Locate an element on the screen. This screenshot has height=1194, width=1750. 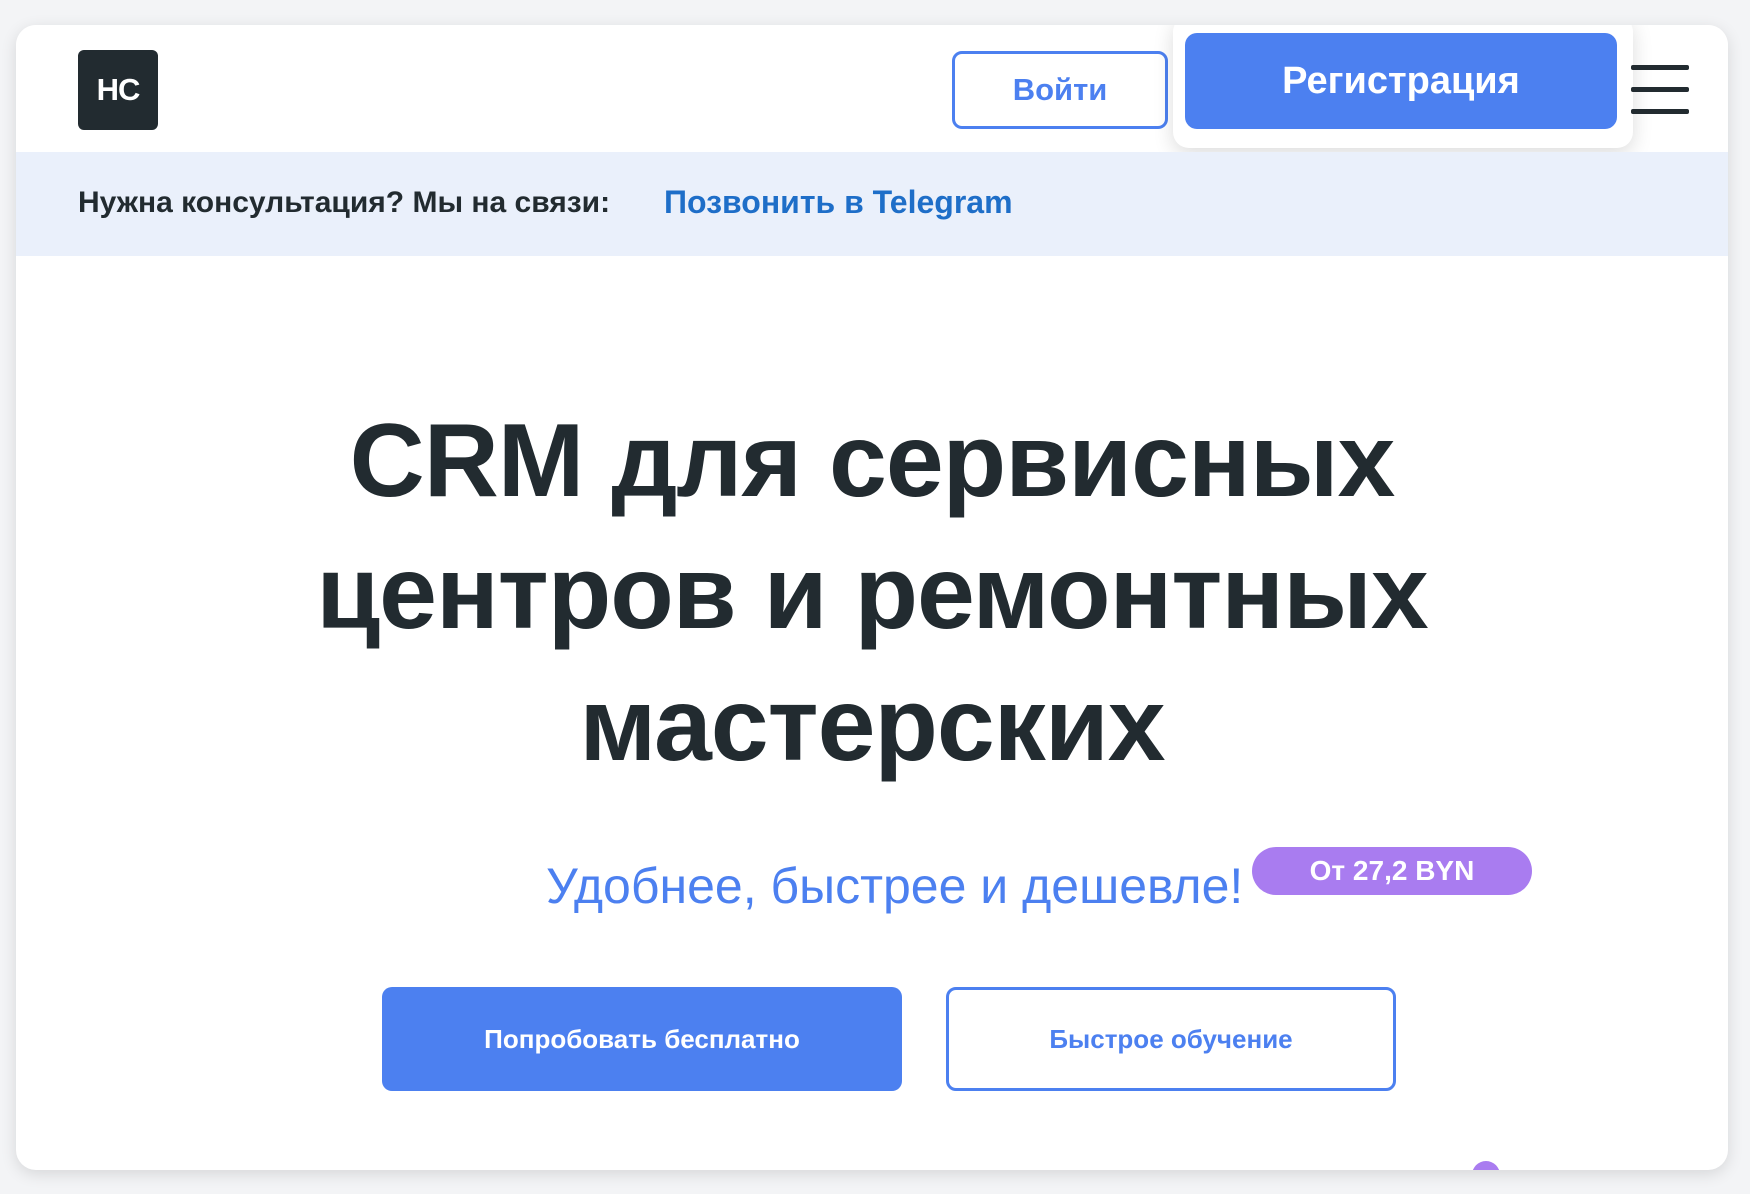
hero-title-line-2: центров и ремонтных is located at coordinates (872, 593).